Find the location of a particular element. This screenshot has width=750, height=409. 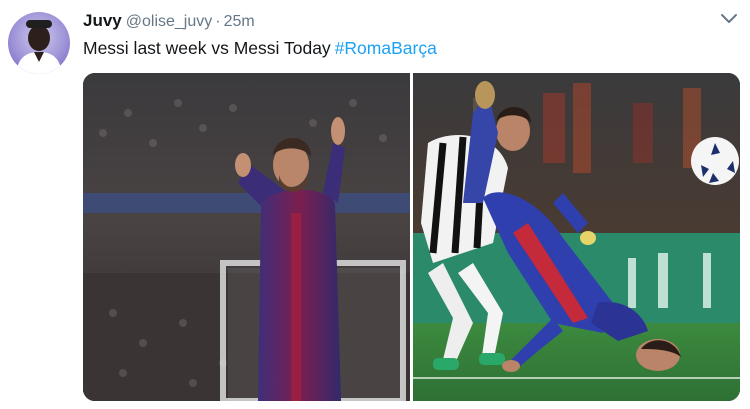

author-handle: @olise_juvy is located at coordinates (169, 21).